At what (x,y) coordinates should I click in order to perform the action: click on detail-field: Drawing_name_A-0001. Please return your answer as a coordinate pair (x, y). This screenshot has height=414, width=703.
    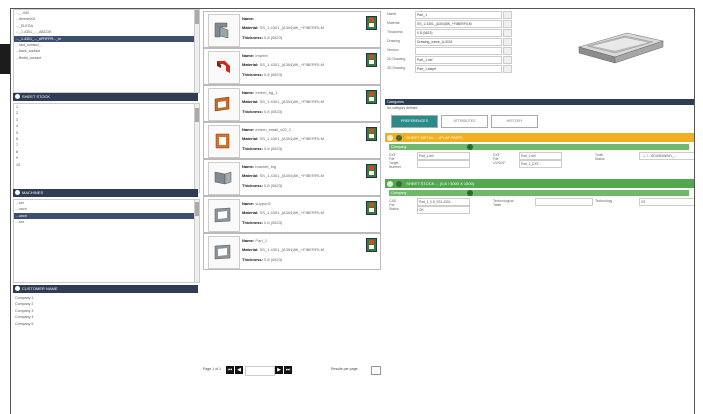
    Looking at the image, I should click on (458, 42).